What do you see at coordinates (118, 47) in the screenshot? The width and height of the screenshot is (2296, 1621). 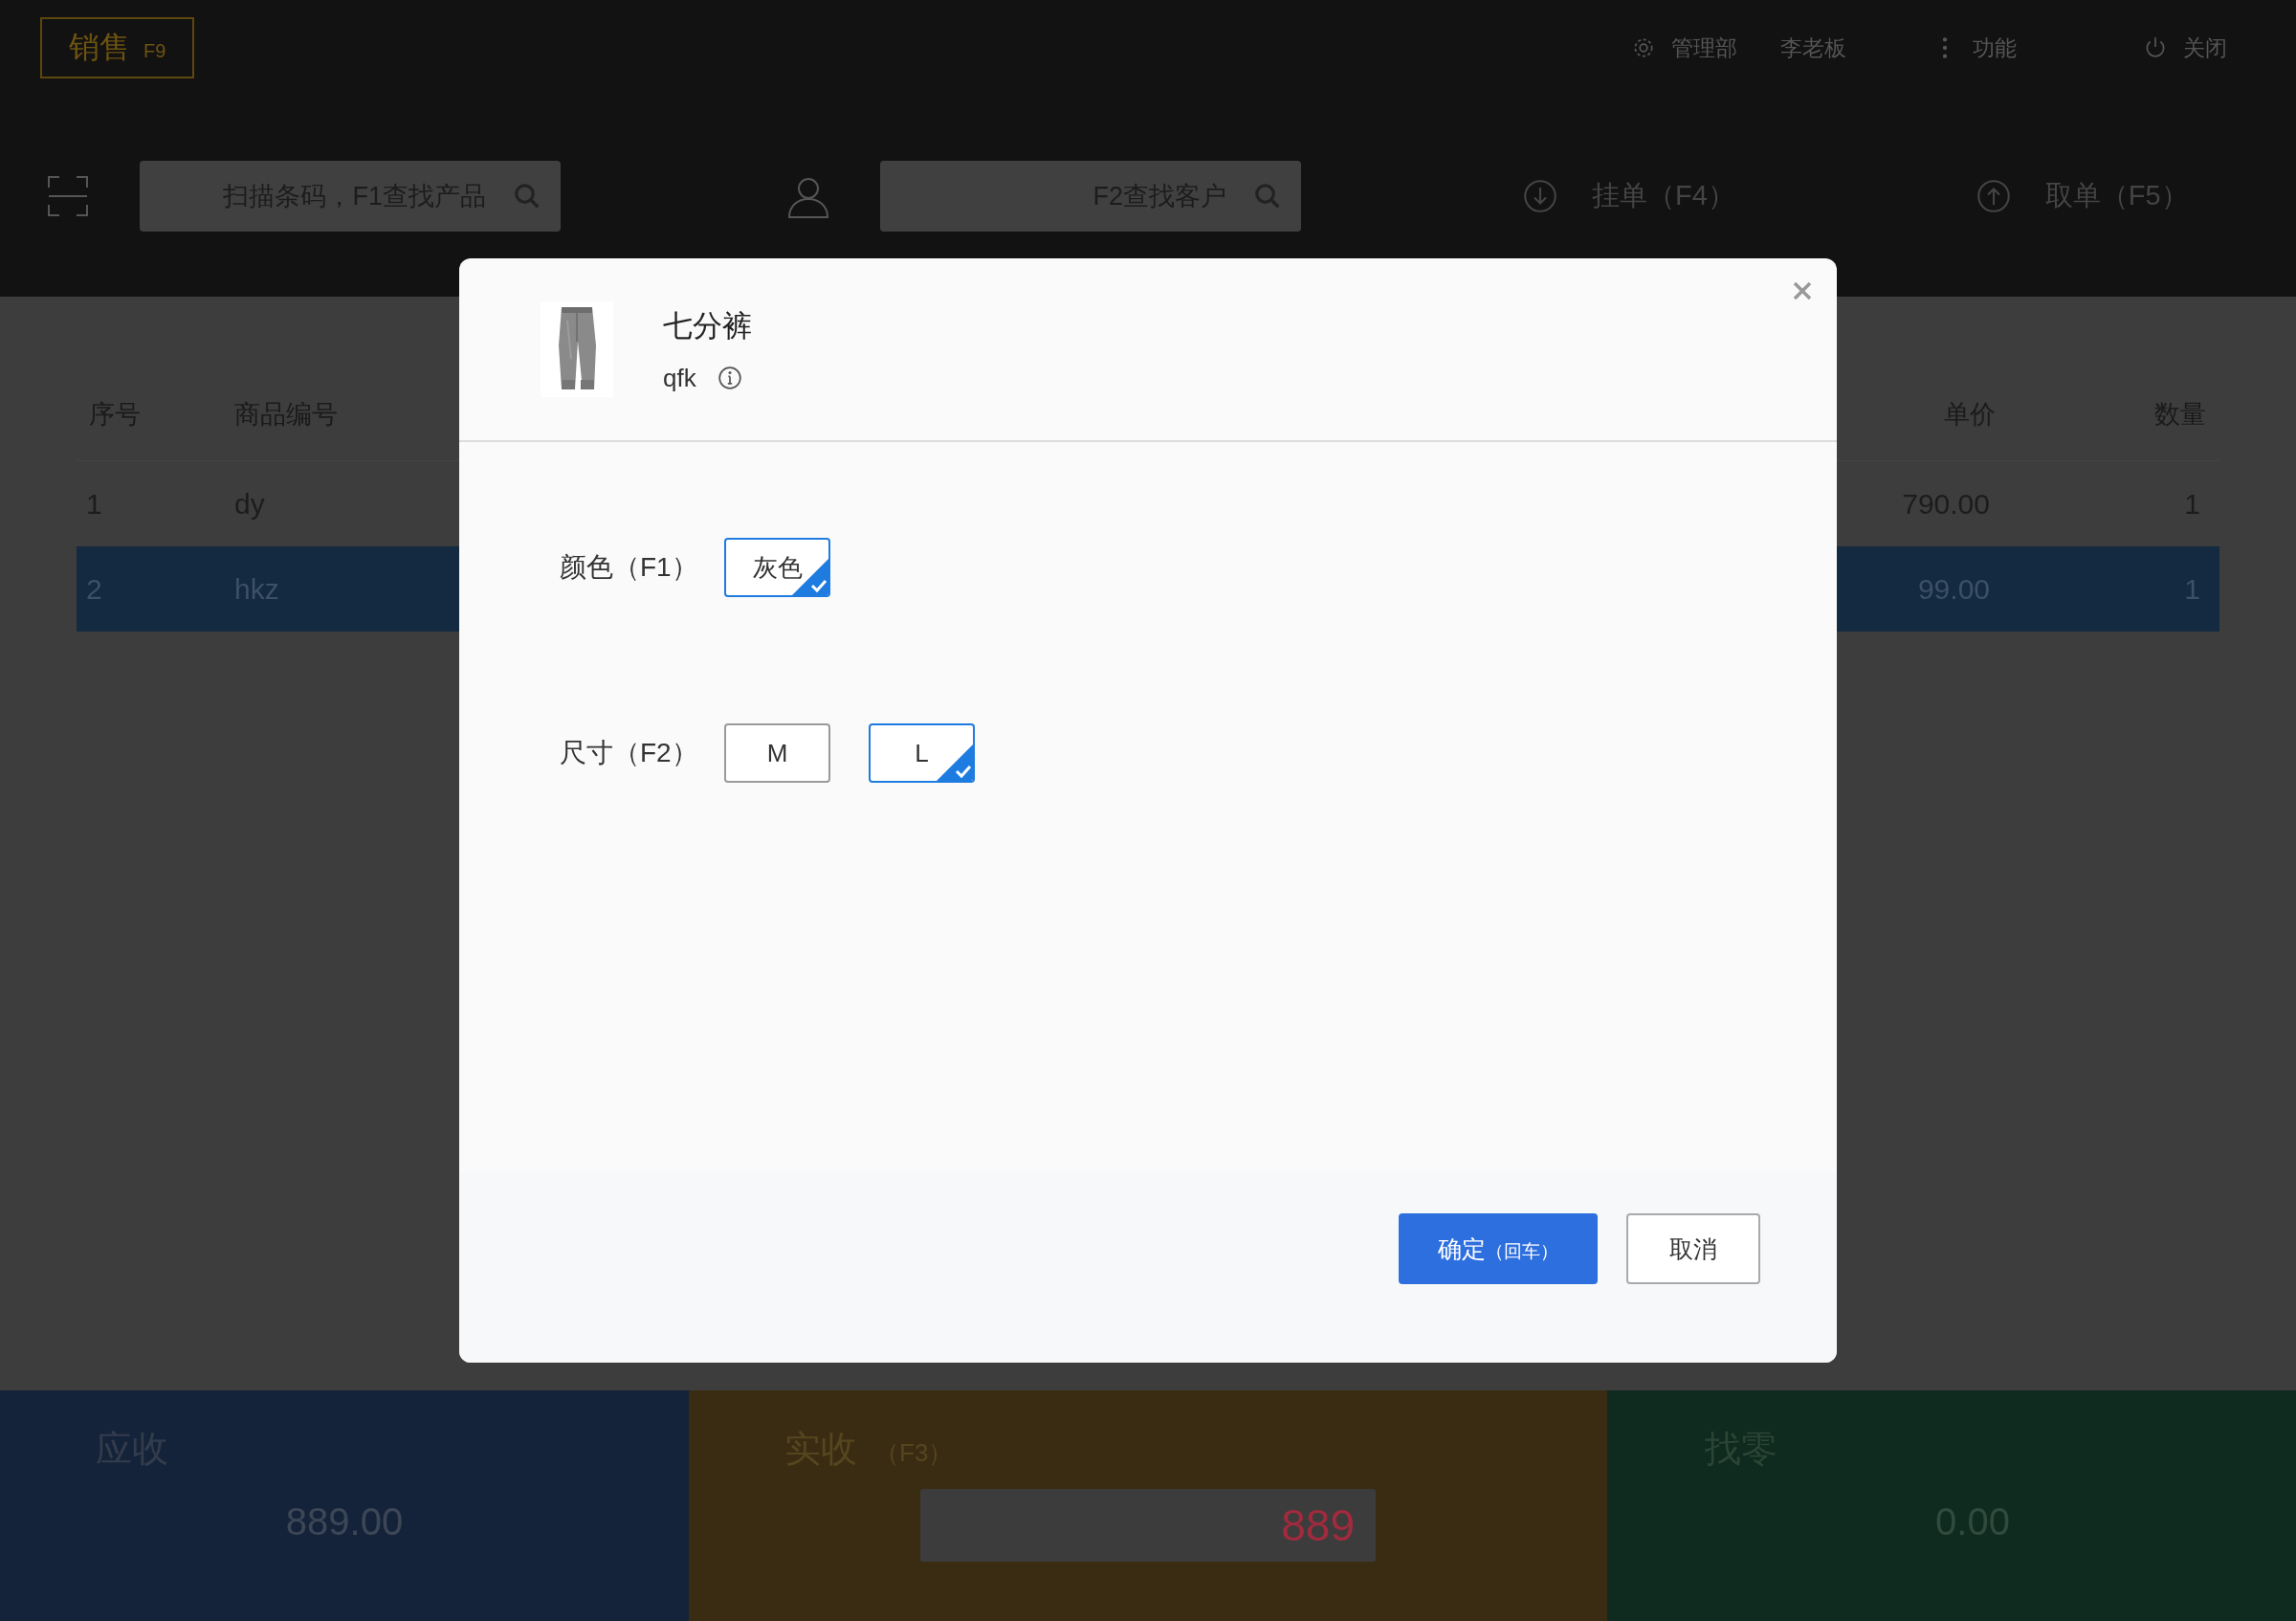 I see `app-badge: 销售 F9` at bounding box center [118, 47].